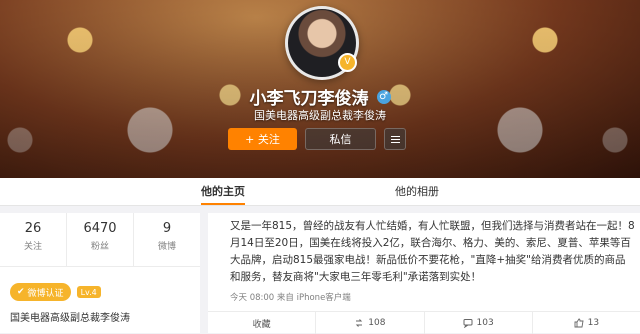 This screenshot has width=640, height=334. I want to click on comment-icon, so click(468, 323).